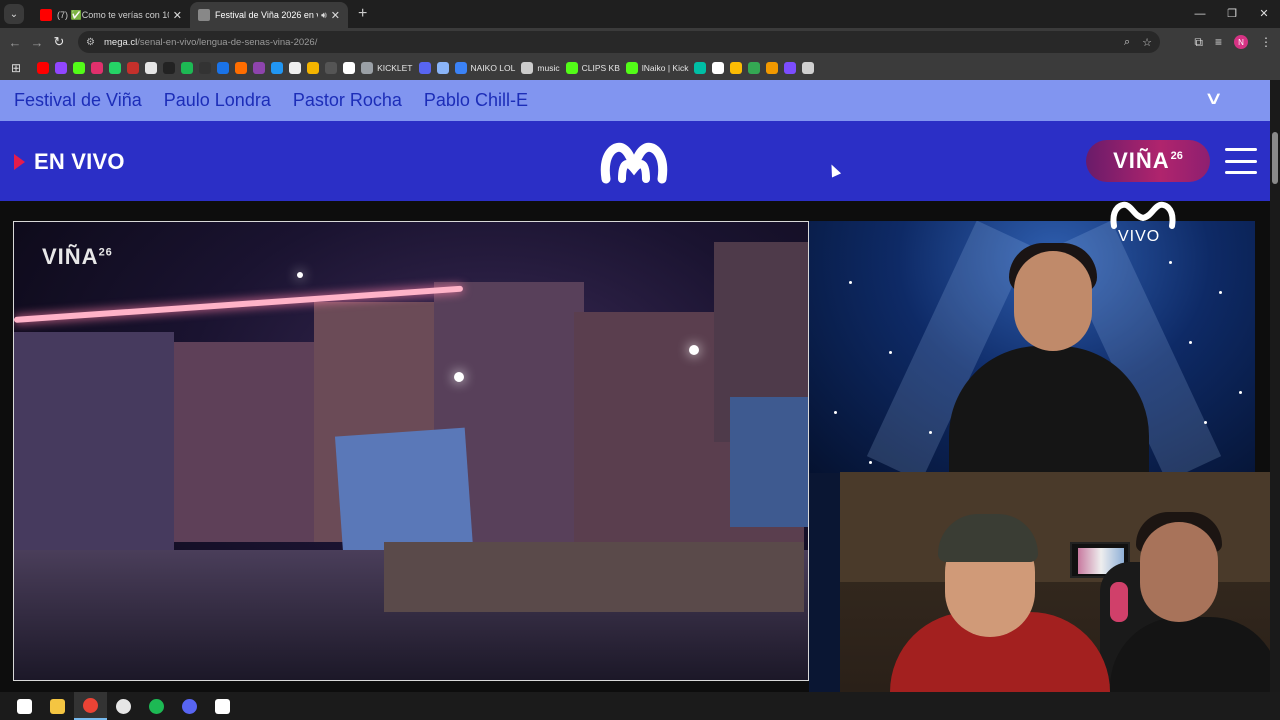  What do you see at coordinates (460, 68) in the screenshot?
I see `l-icon` at bounding box center [460, 68].